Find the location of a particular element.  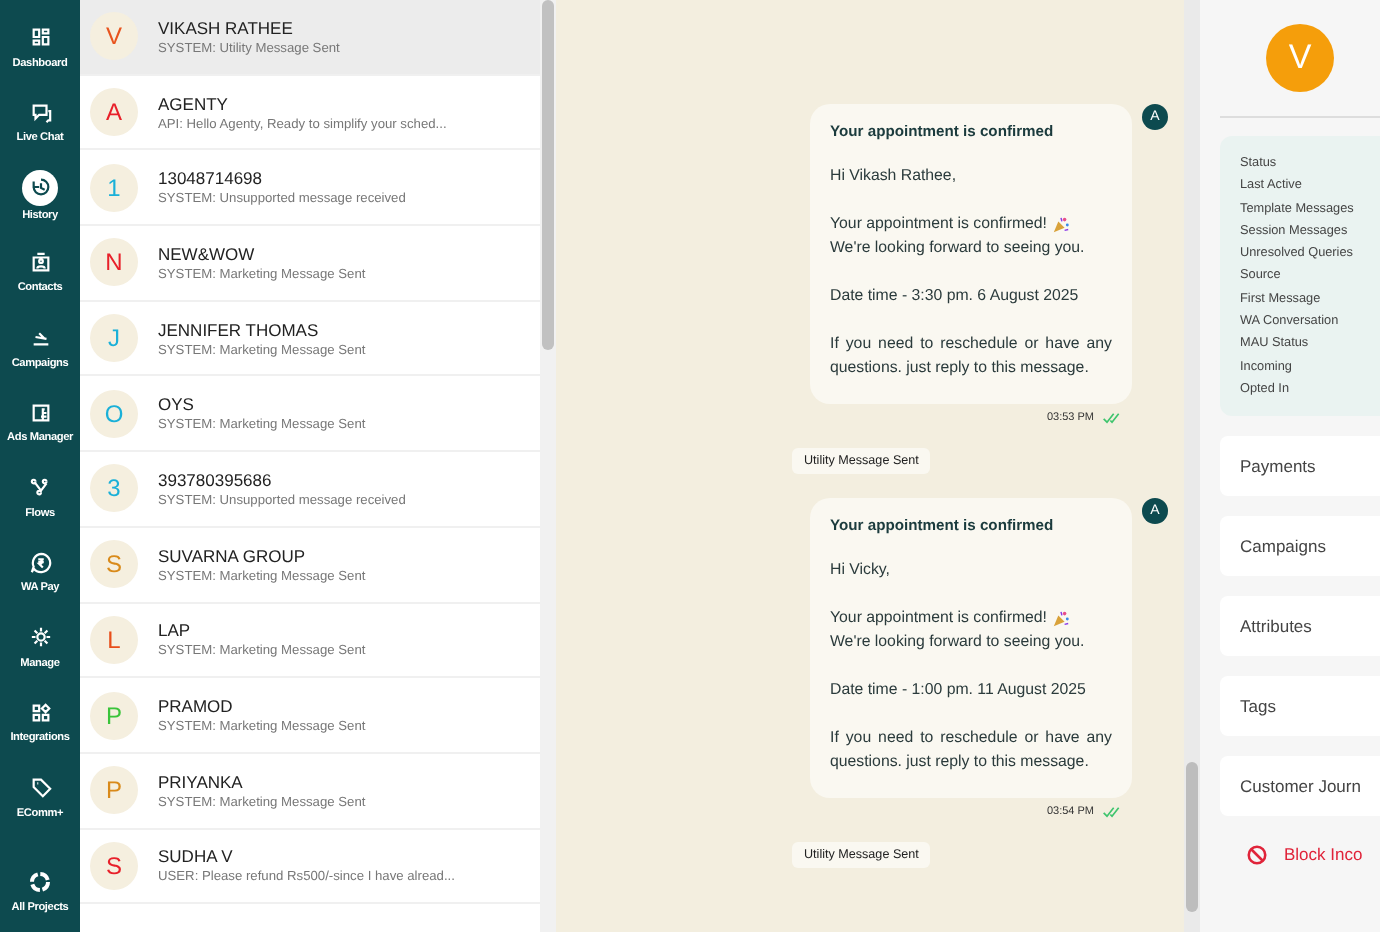

contact-name: PRAMOD is located at coordinates (196, 706).